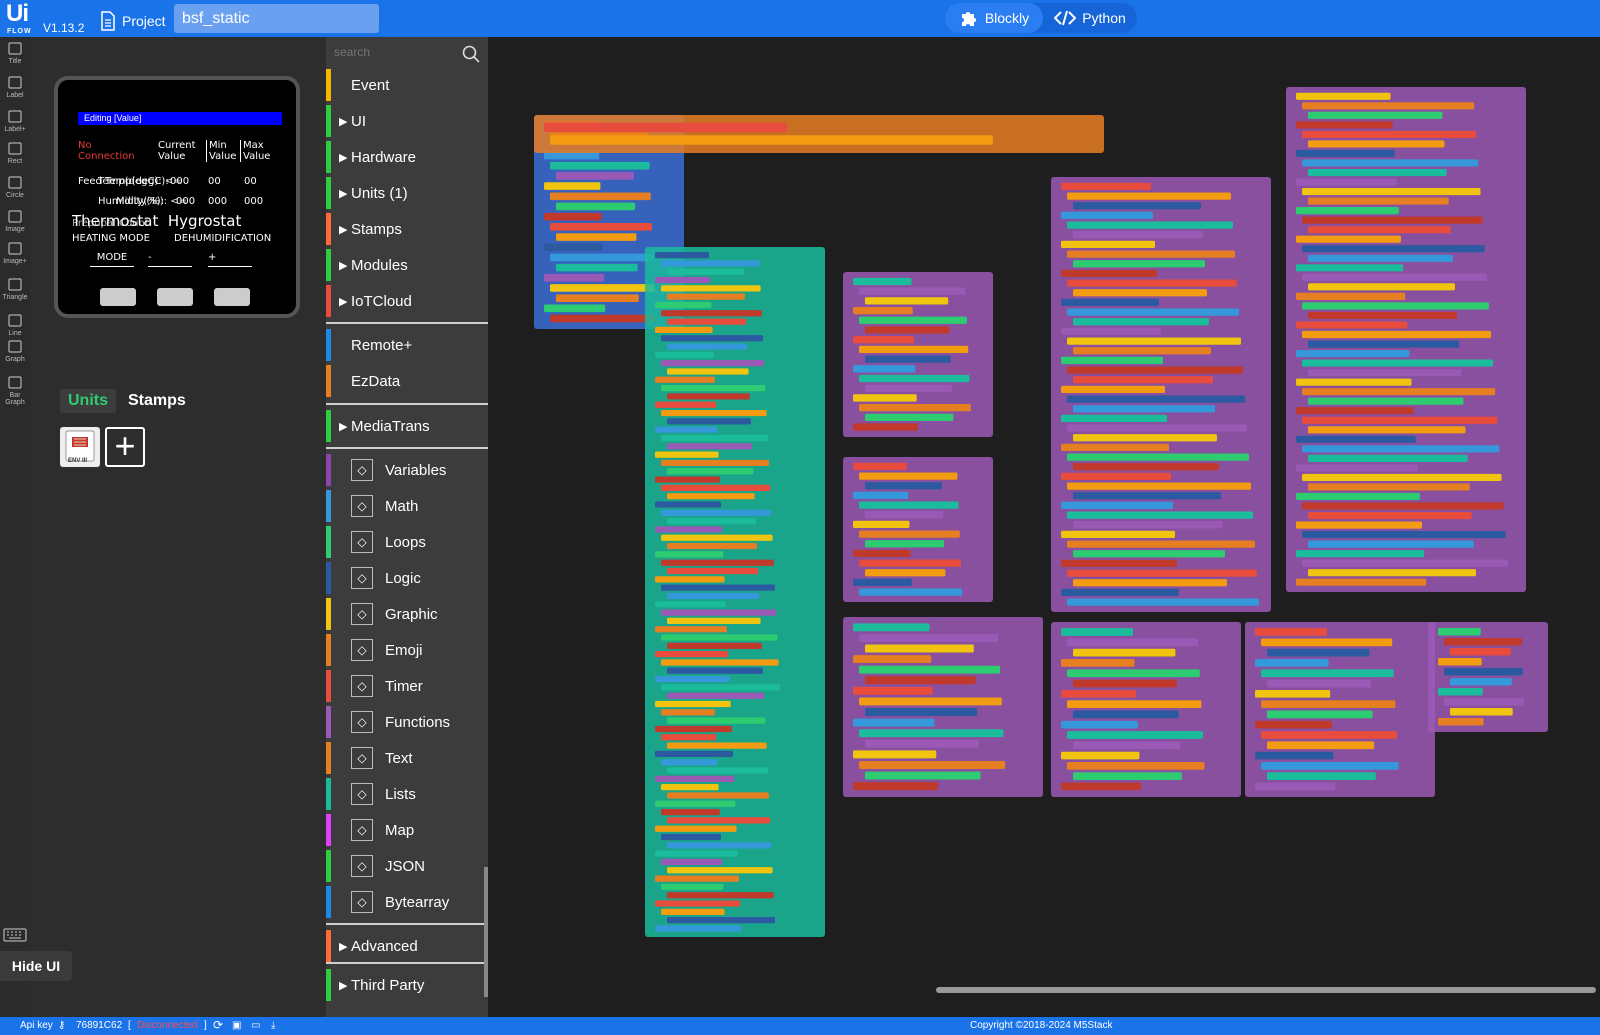 The width and height of the screenshot is (1600, 1035). I want to click on block-stack, so click(943, 707).